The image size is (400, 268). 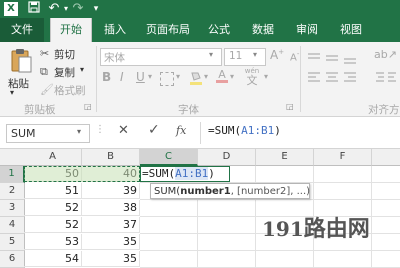 What do you see at coordinates (47, 89) in the screenshot?
I see `format-painter-icon: 🖌` at bounding box center [47, 89].